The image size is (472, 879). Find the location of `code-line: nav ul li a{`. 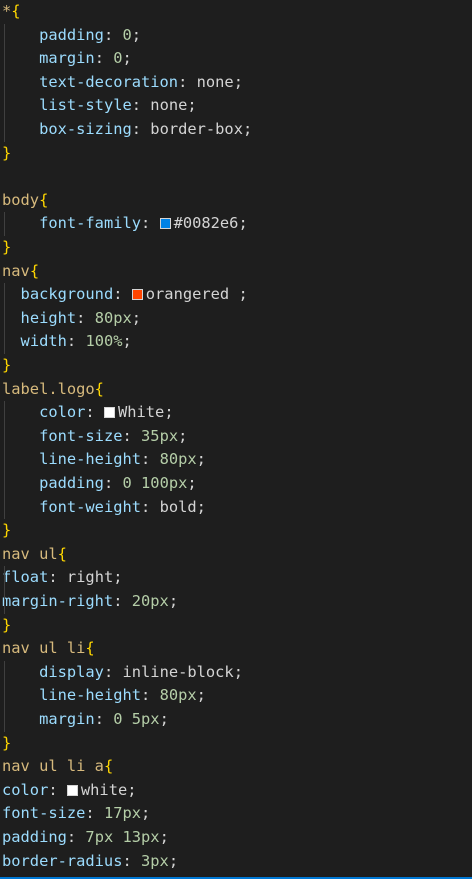

code-line: nav ul li a{ is located at coordinates (57, 767).